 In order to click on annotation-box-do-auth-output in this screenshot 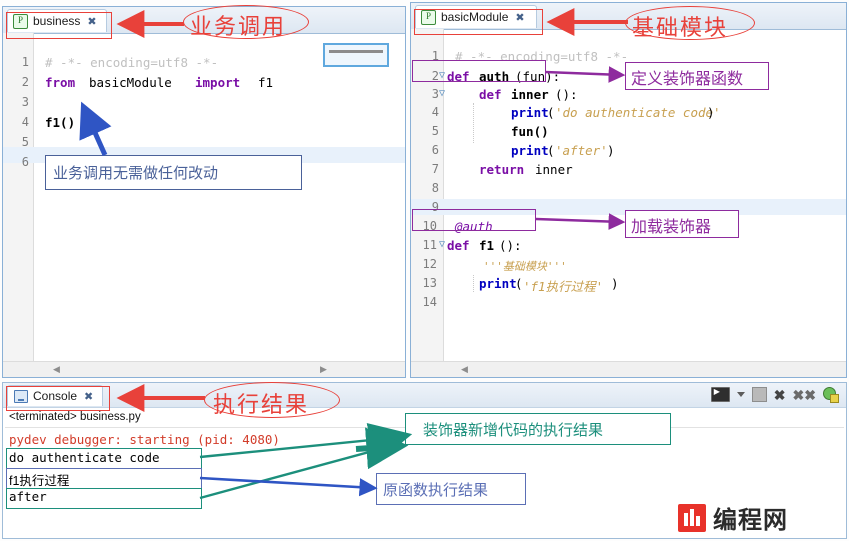, I will do `click(104, 458)`.